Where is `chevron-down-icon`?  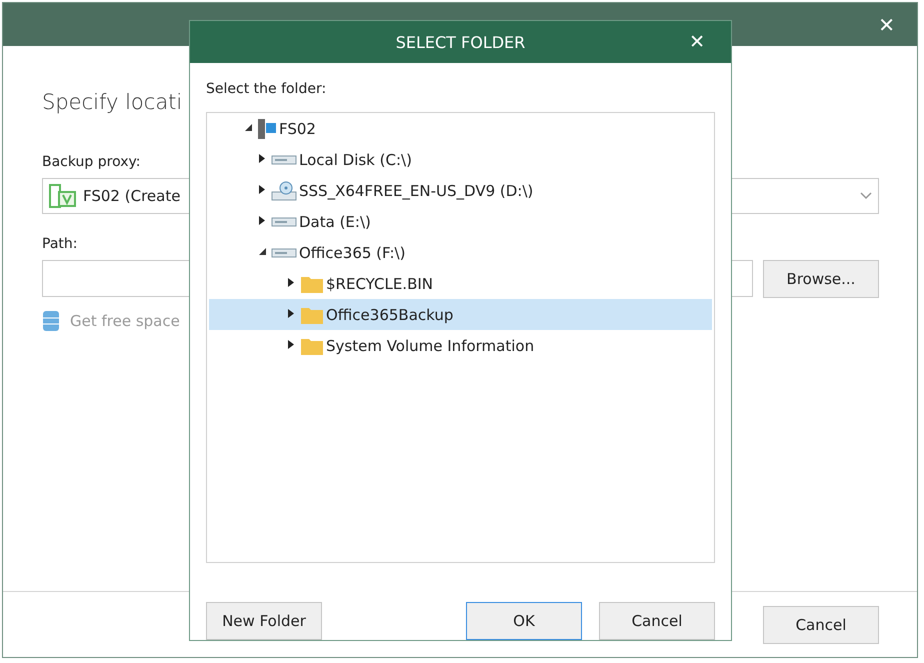 chevron-down-icon is located at coordinates (866, 196).